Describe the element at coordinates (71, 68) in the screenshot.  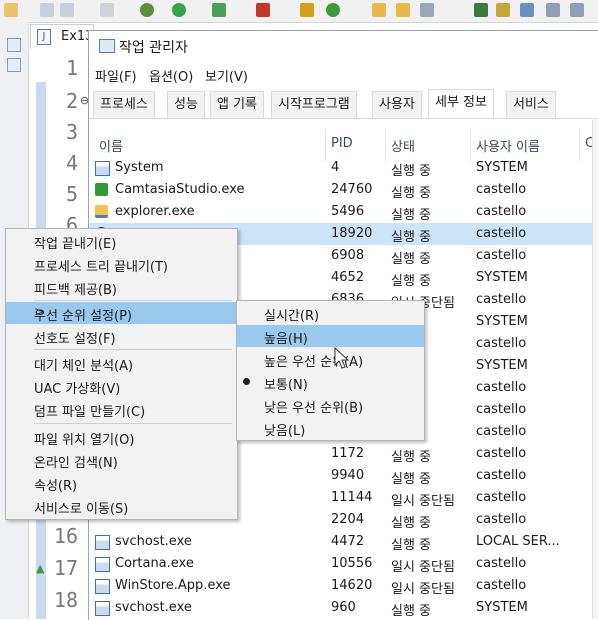
I see `line-number: 1` at that location.